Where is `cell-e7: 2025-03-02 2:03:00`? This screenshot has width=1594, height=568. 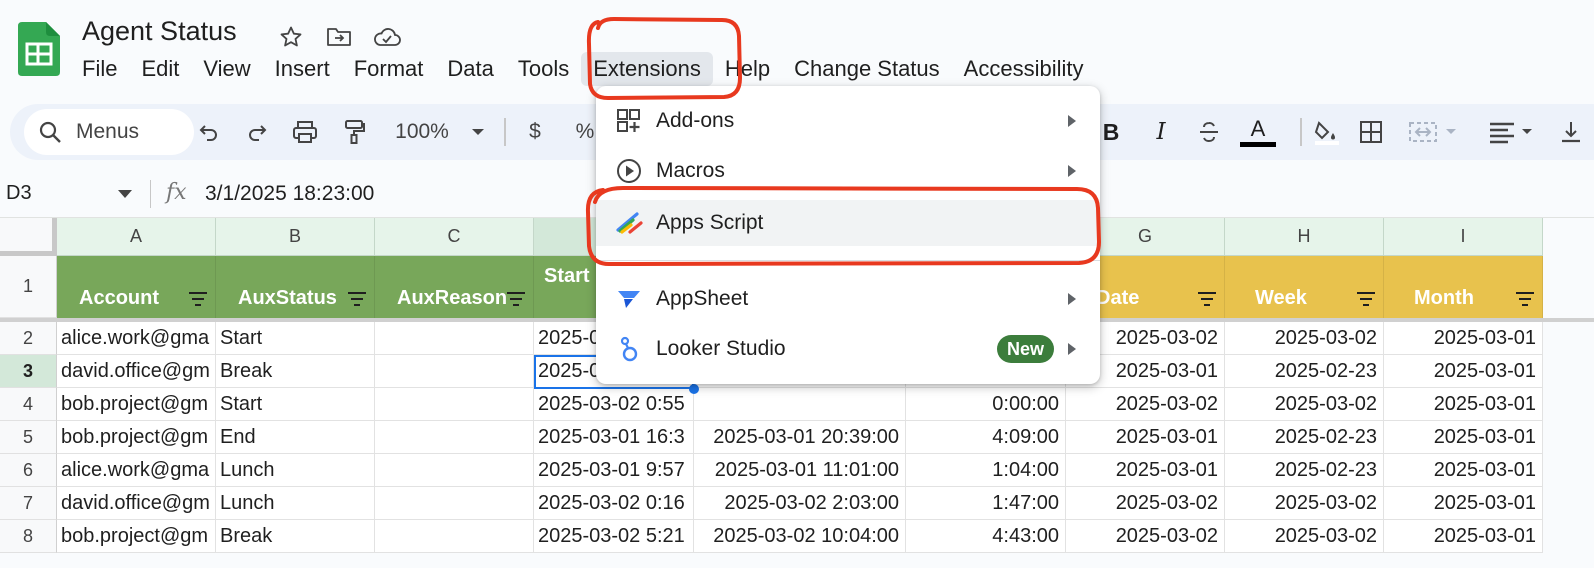
cell-e7: 2025-03-02 2:03:00 is located at coordinates (800, 503).